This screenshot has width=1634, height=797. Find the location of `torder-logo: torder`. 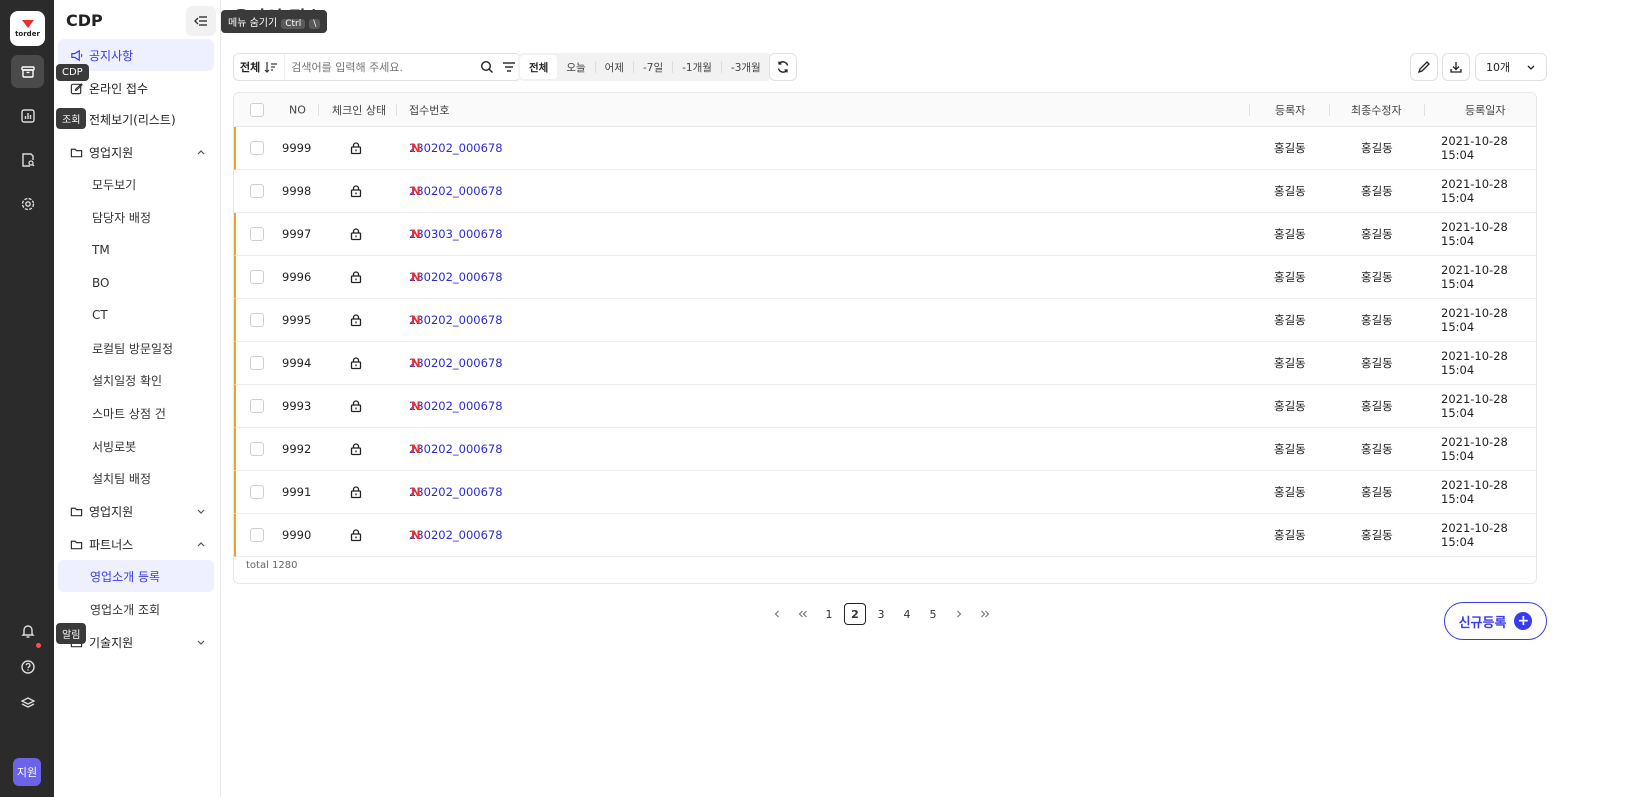

torder-logo: torder is located at coordinates (27, 28).